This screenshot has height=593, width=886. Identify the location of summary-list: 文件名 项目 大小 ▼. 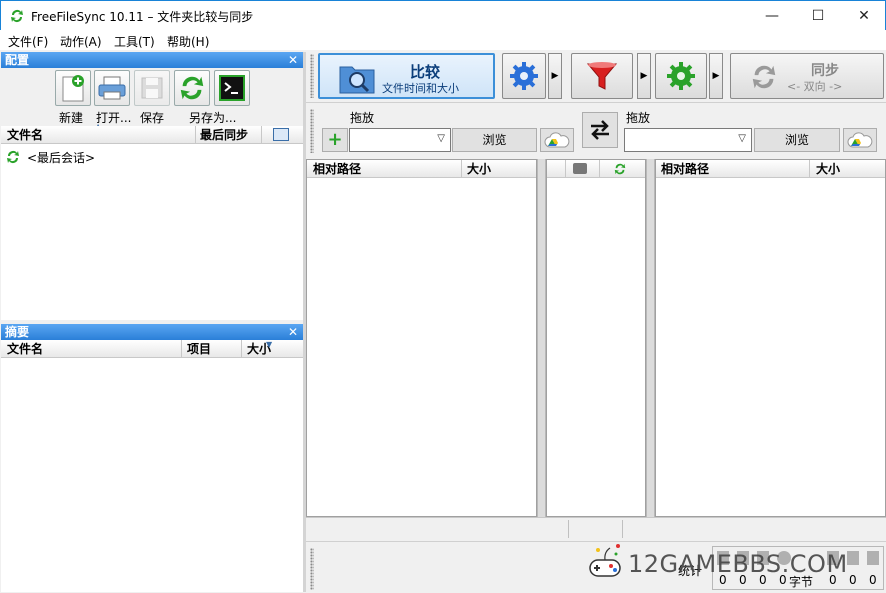
(152, 466).